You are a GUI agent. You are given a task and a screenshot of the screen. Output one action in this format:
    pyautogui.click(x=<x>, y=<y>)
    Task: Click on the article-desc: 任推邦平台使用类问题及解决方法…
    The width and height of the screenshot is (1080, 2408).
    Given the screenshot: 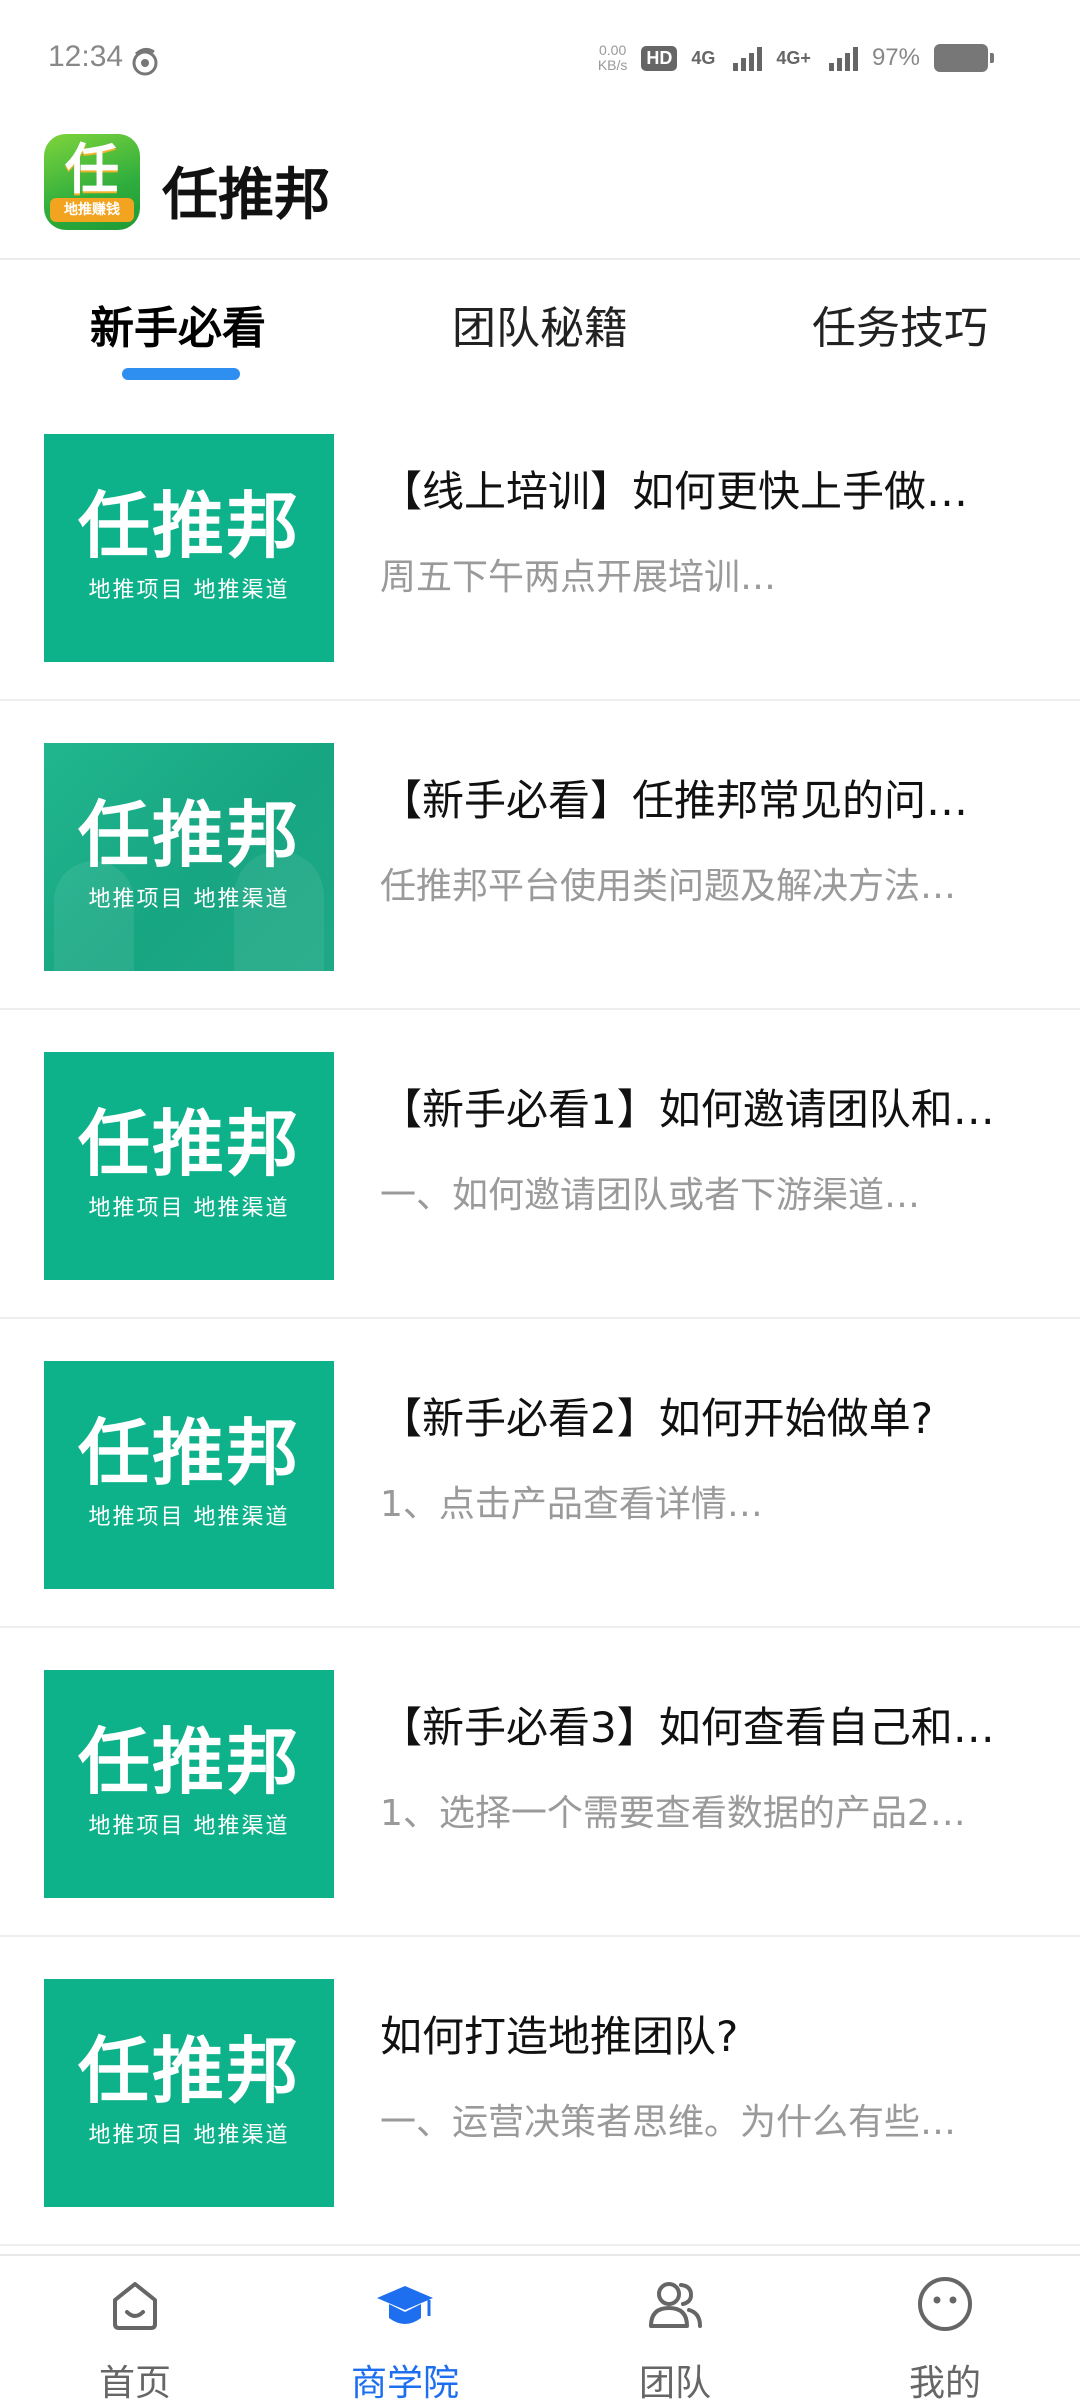 What is the action you would take?
    pyautogui.click(x=668, y=886)
    